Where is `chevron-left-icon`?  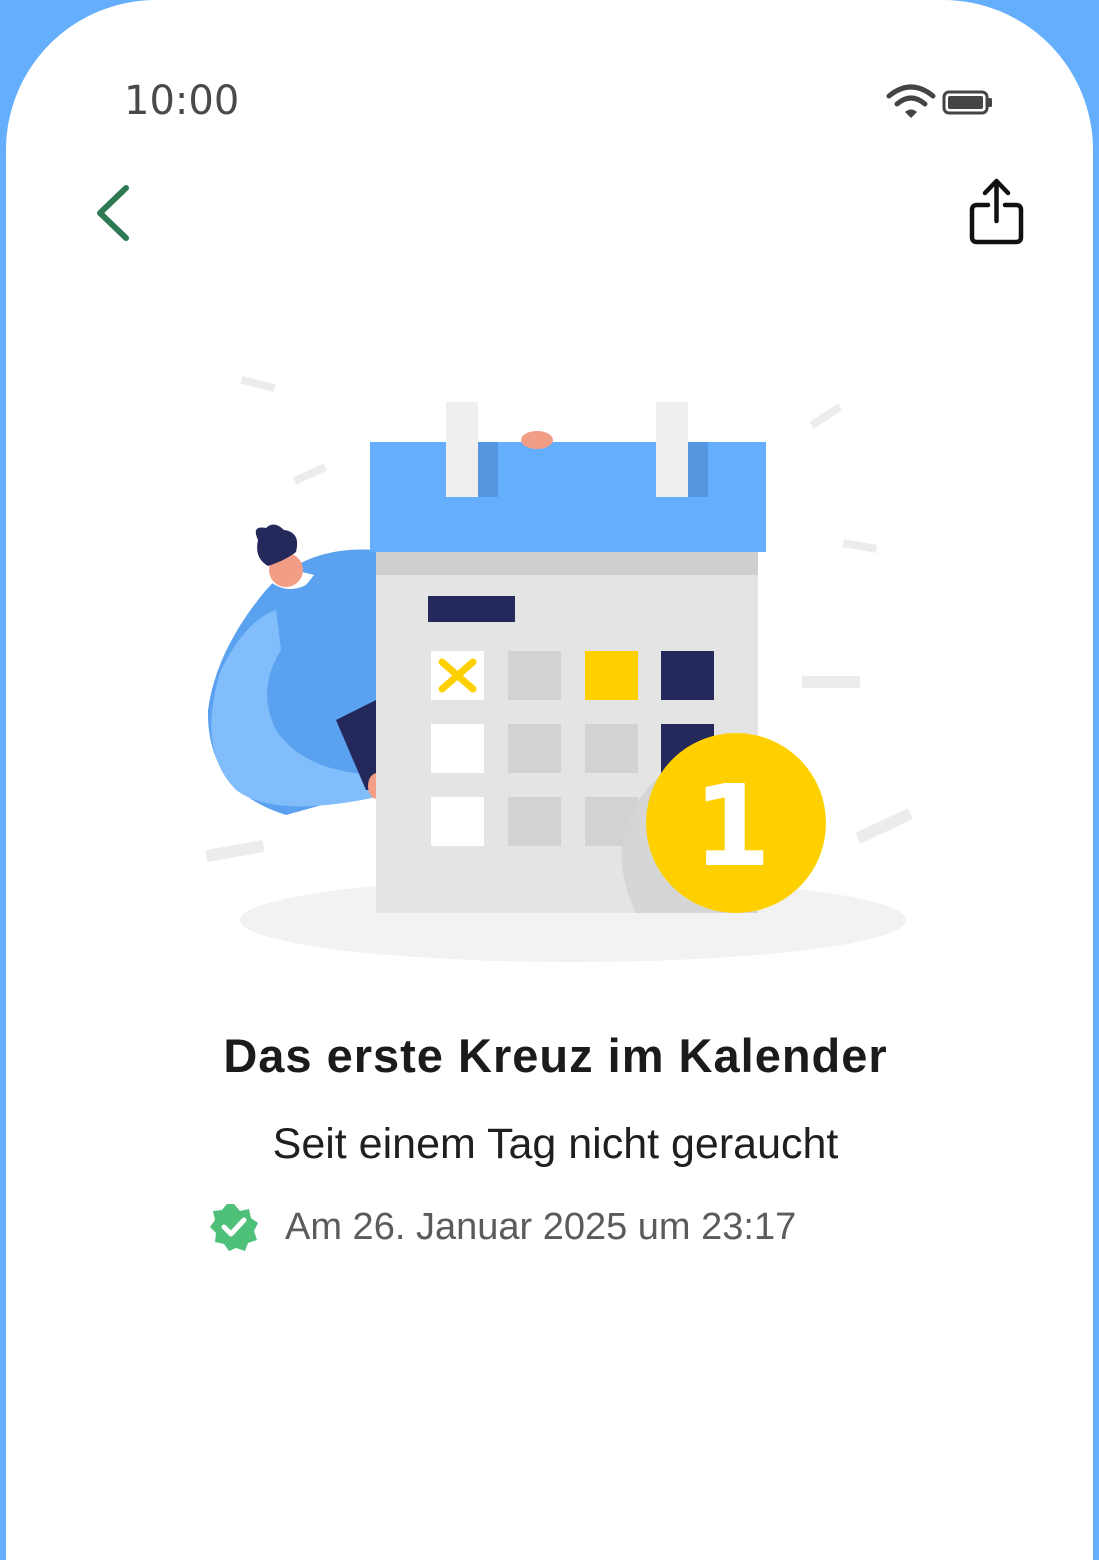
chevron-left-icon is located at coordinates (113, 213).